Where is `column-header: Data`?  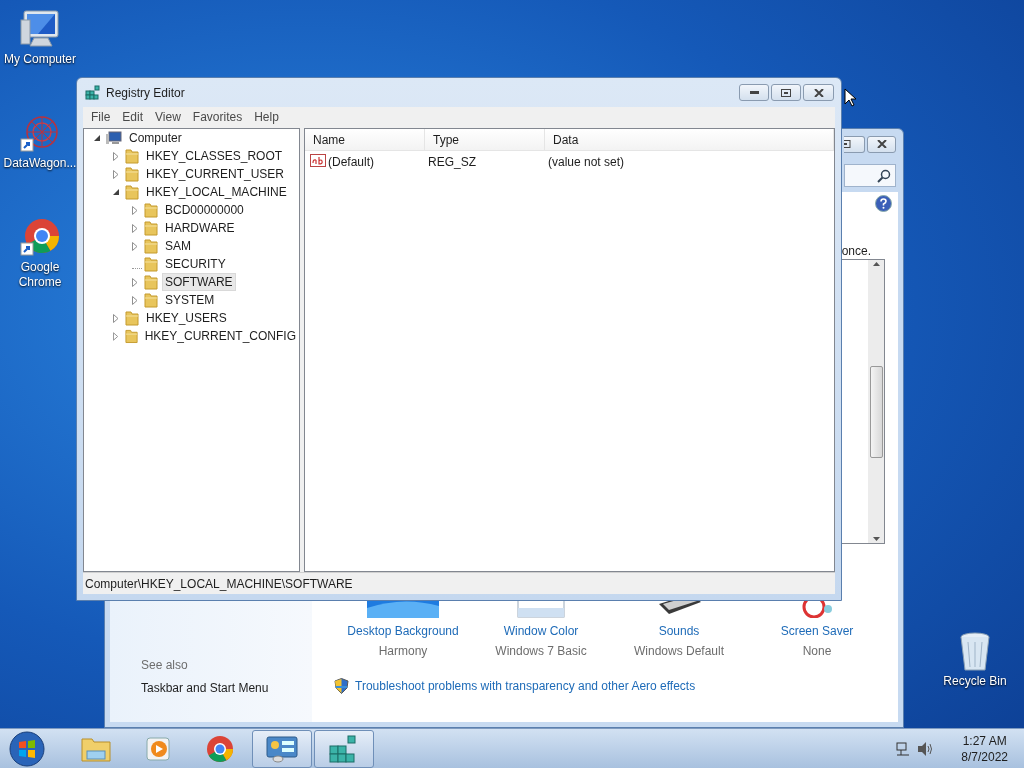
column-header: Data is located at coordinates (689, 139).